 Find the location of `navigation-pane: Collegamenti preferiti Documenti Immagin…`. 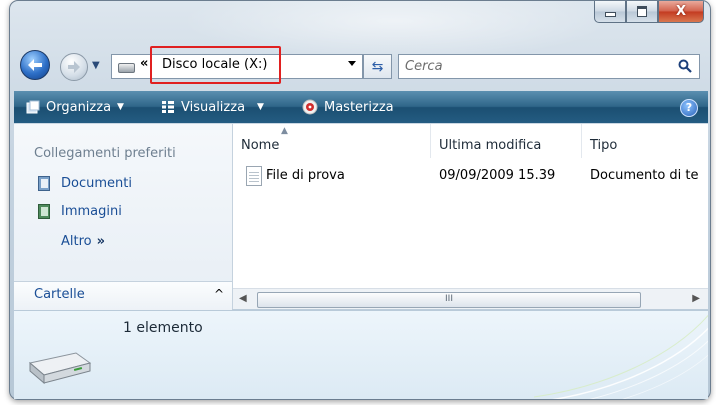

navigation-pane: Collegamenti preferiti Documenti Immagin… is located at coordinates (123, 217).